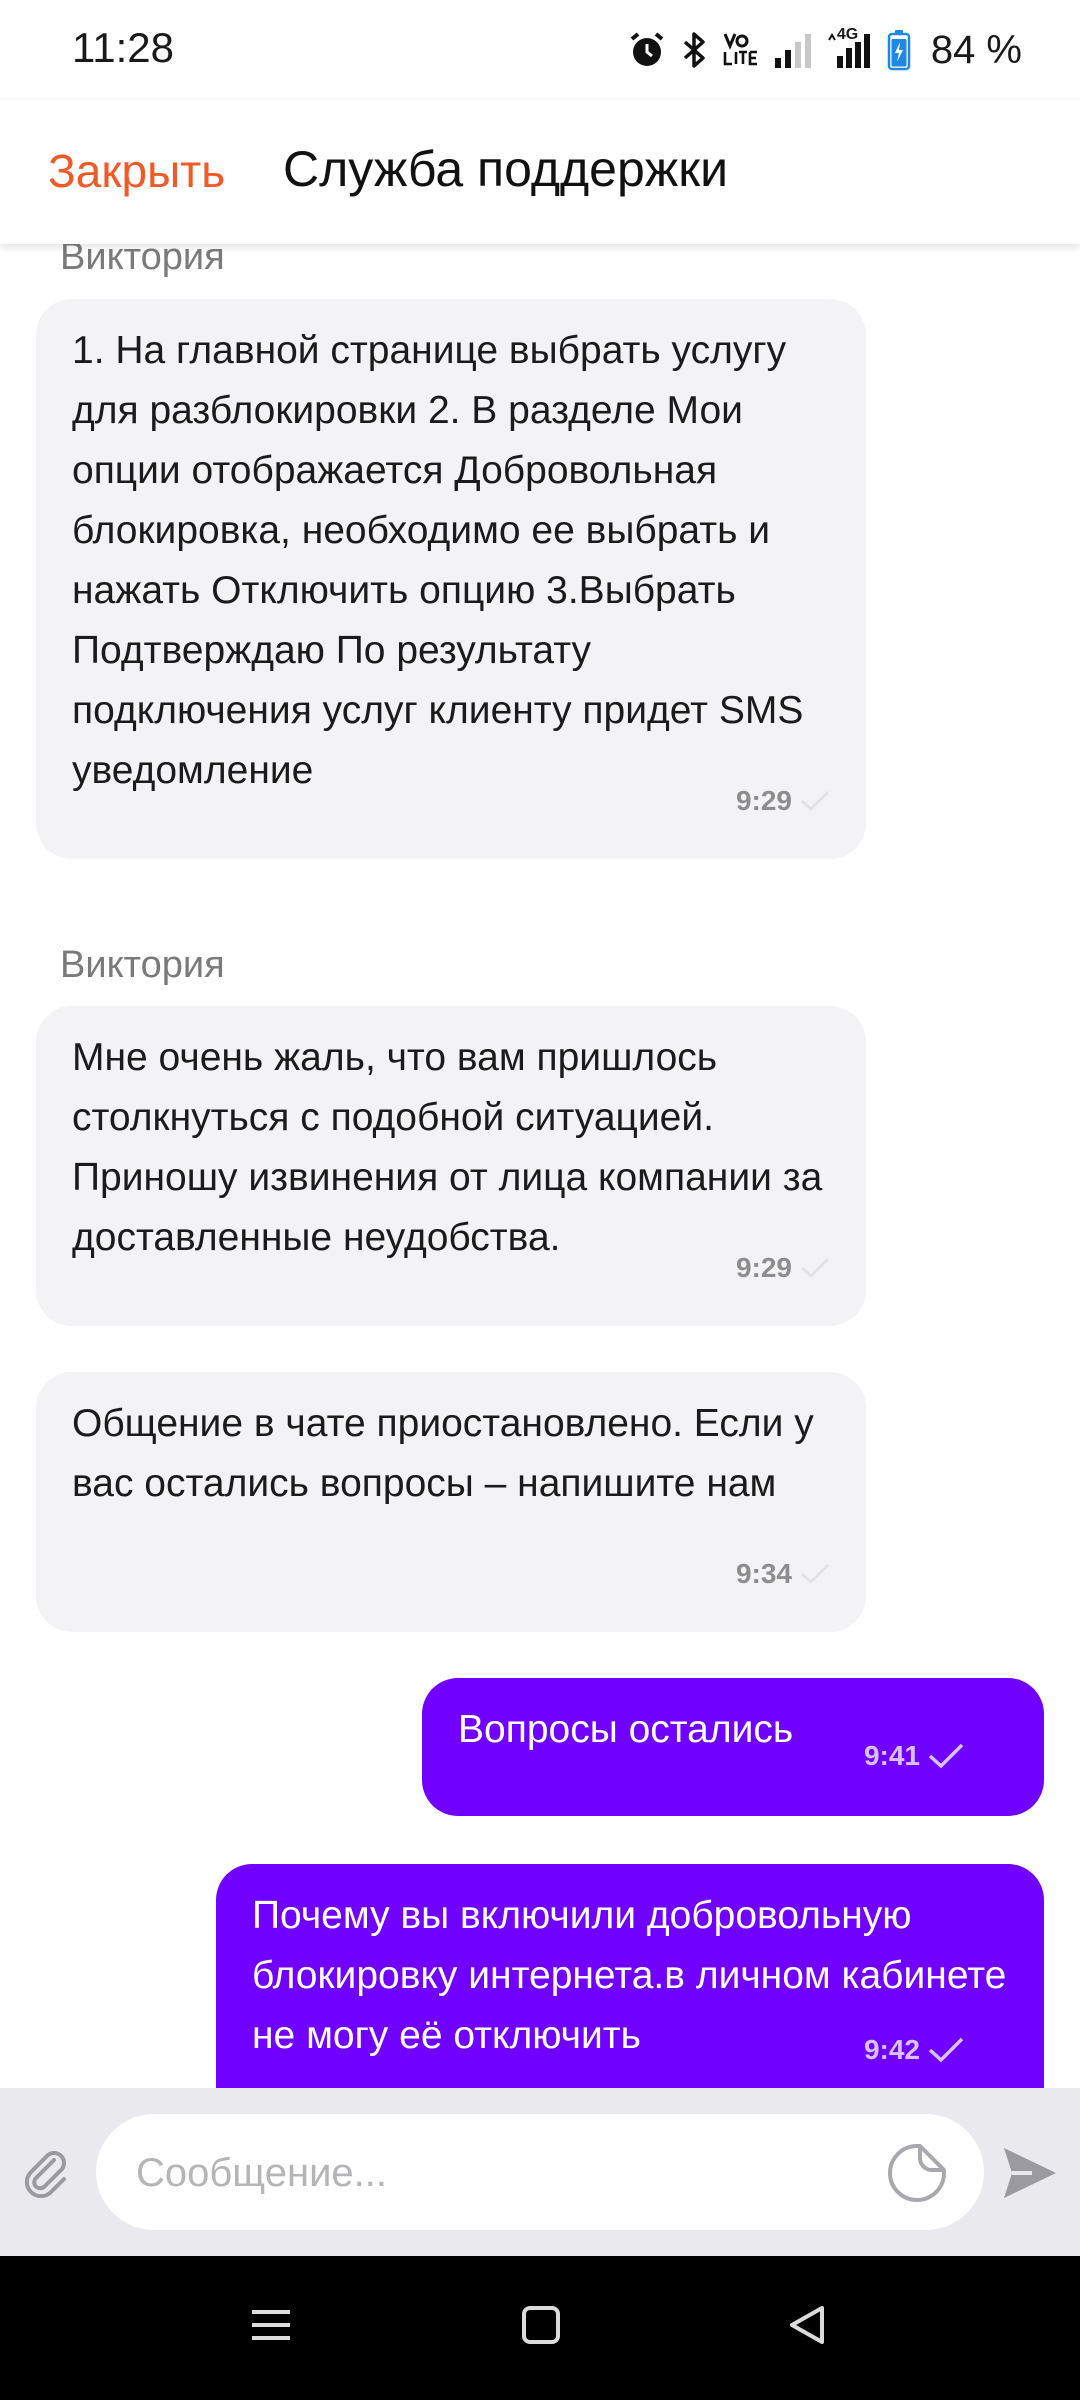  Describe the element at coordinates (899, 50) in the screenshot. I see `battery-icon` at that location.